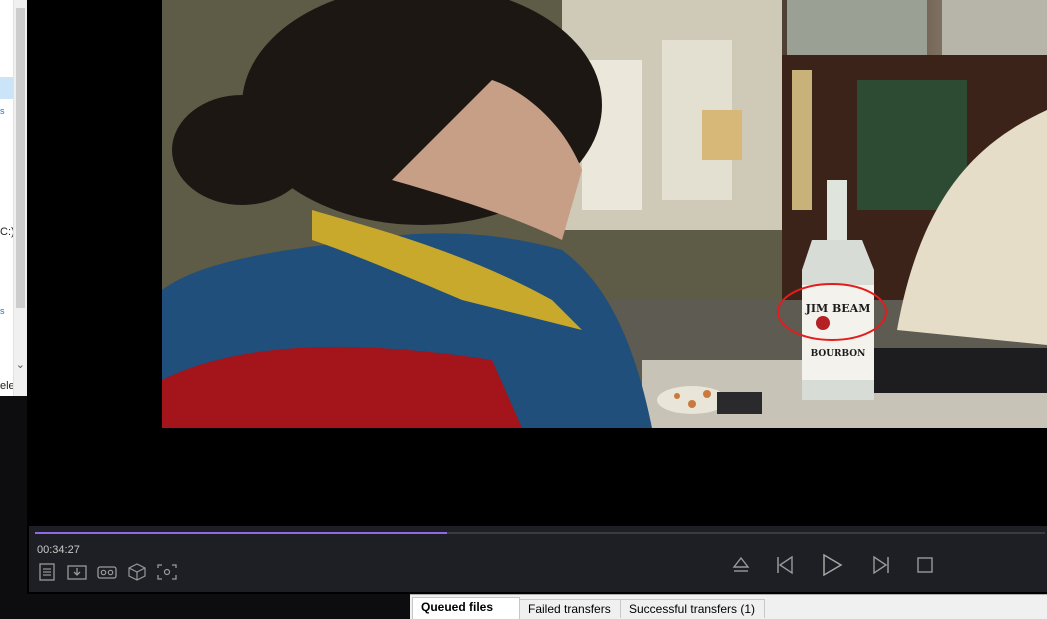  I want to click on explorer-link-fragment-2: s, so click(2, 311).